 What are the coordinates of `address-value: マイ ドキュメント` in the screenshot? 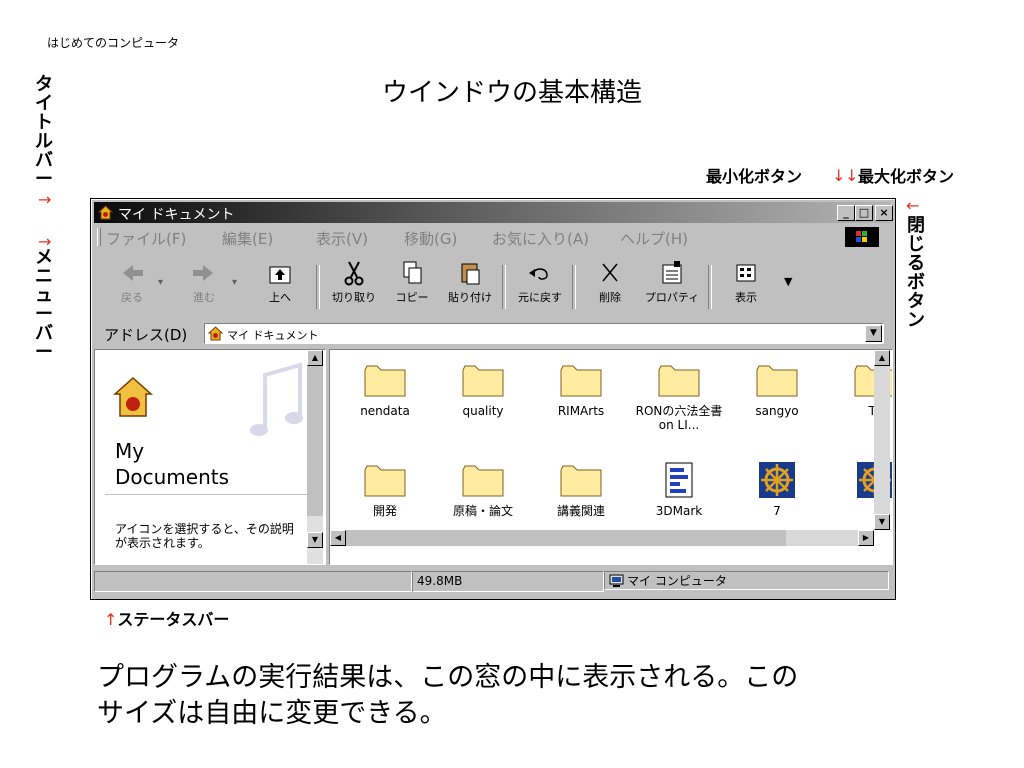 It's located at (273, 335).